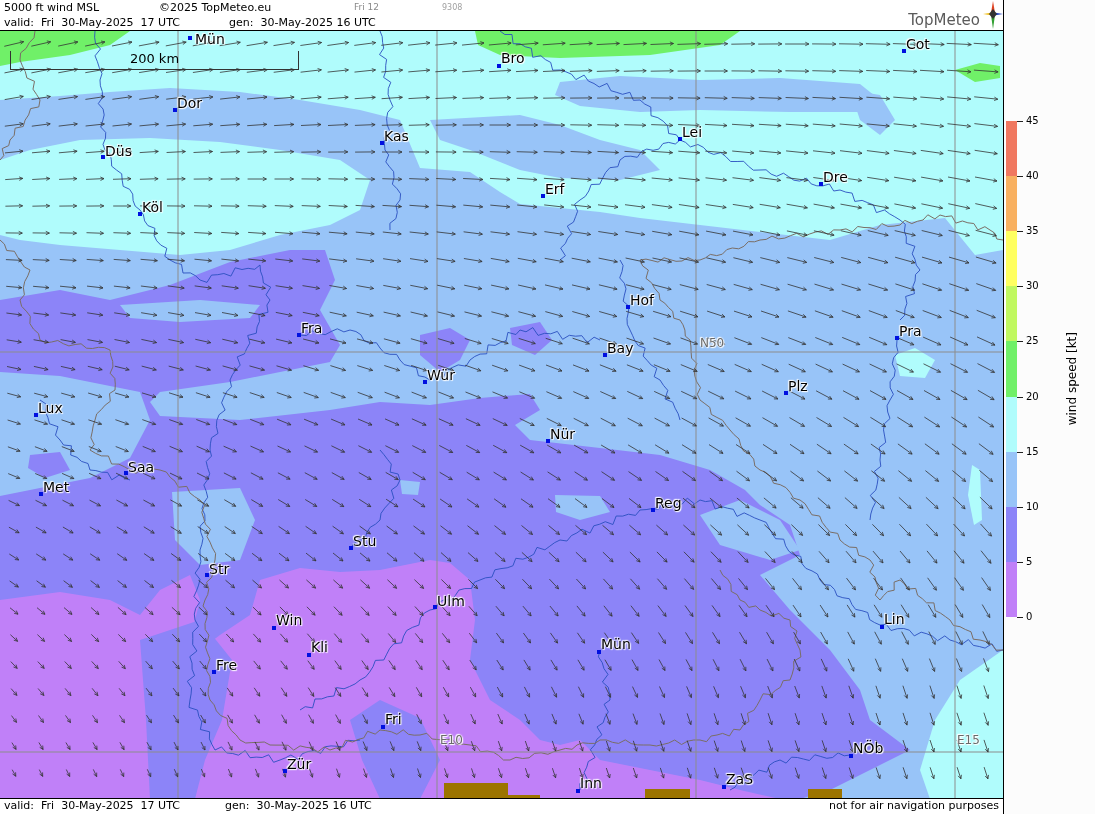  What do you see at coordinates (152, 207) in the screenshot?
I see `city-label: Köl` at bounding box center [152, 207].